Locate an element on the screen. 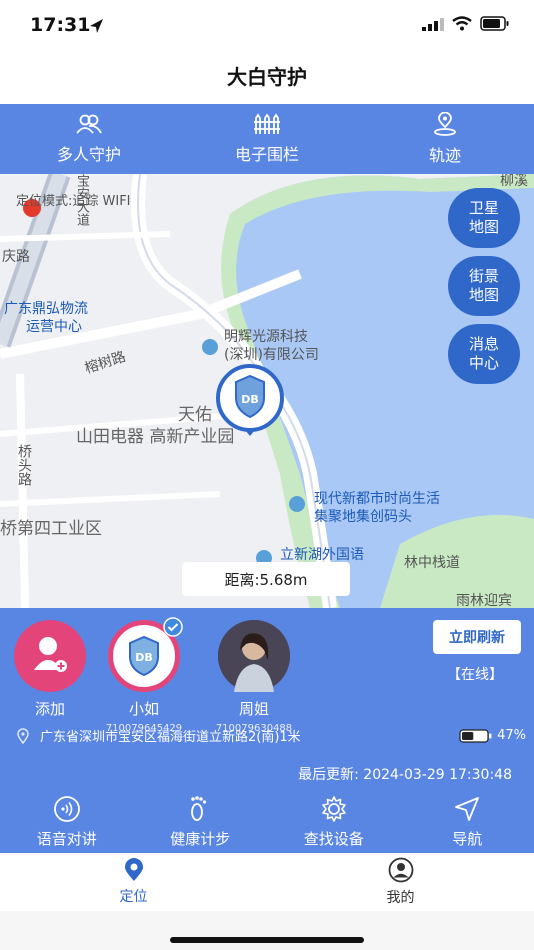  refresh-button: 立即刷新 is located at coordinates (477, 637).